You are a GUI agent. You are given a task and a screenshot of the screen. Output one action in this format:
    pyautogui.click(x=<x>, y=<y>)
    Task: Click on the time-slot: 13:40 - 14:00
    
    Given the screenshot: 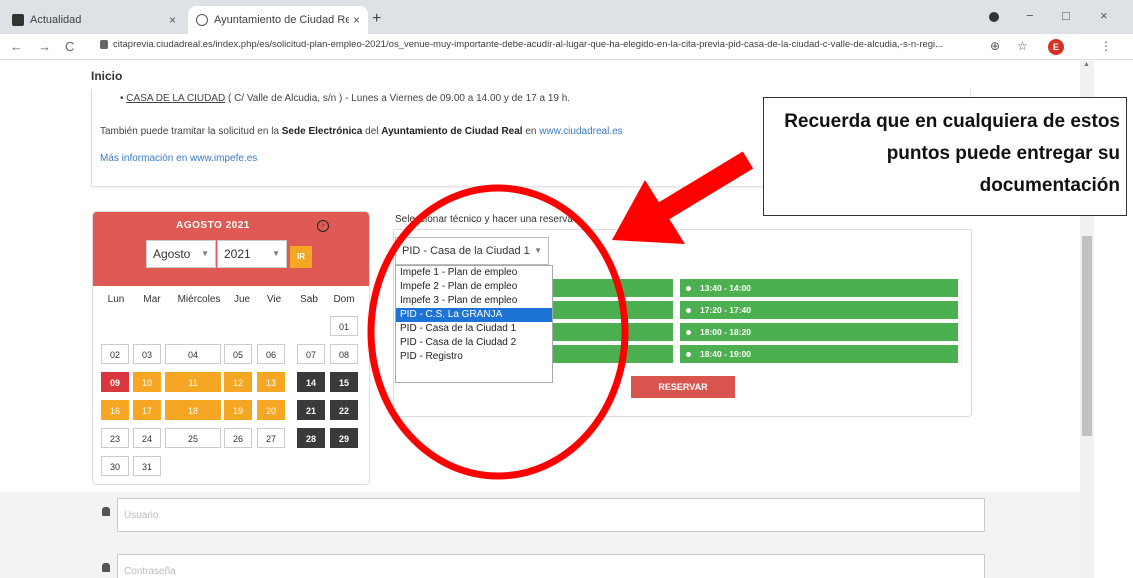 What is the action you would take?
    pyautogui.click(x=819, y=288)
    